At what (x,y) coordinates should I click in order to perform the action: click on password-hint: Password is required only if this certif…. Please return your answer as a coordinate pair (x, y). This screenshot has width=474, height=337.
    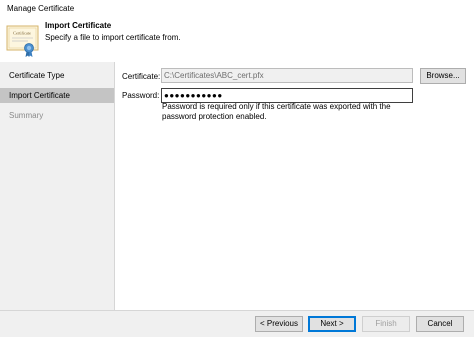
    Looking at the image, I should click on (276, 111).